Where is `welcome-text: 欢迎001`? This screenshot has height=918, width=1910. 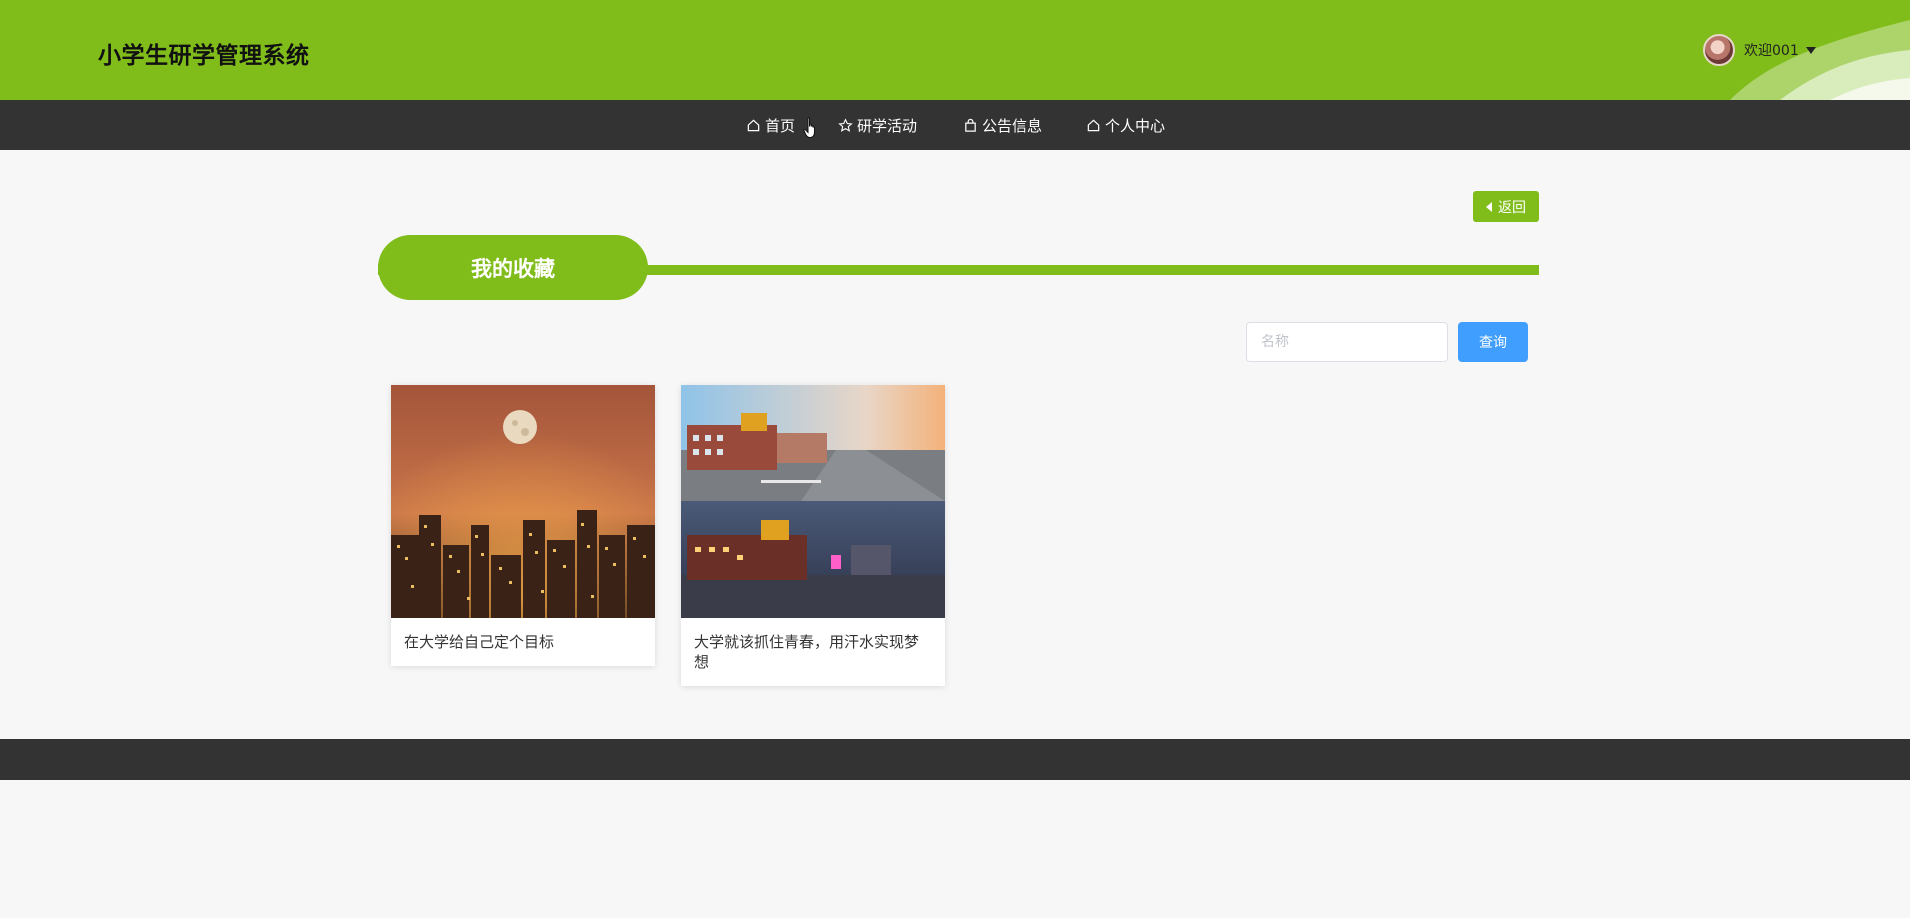
welcome-text: 欢迎001 is located at coordinates (1771, 50).